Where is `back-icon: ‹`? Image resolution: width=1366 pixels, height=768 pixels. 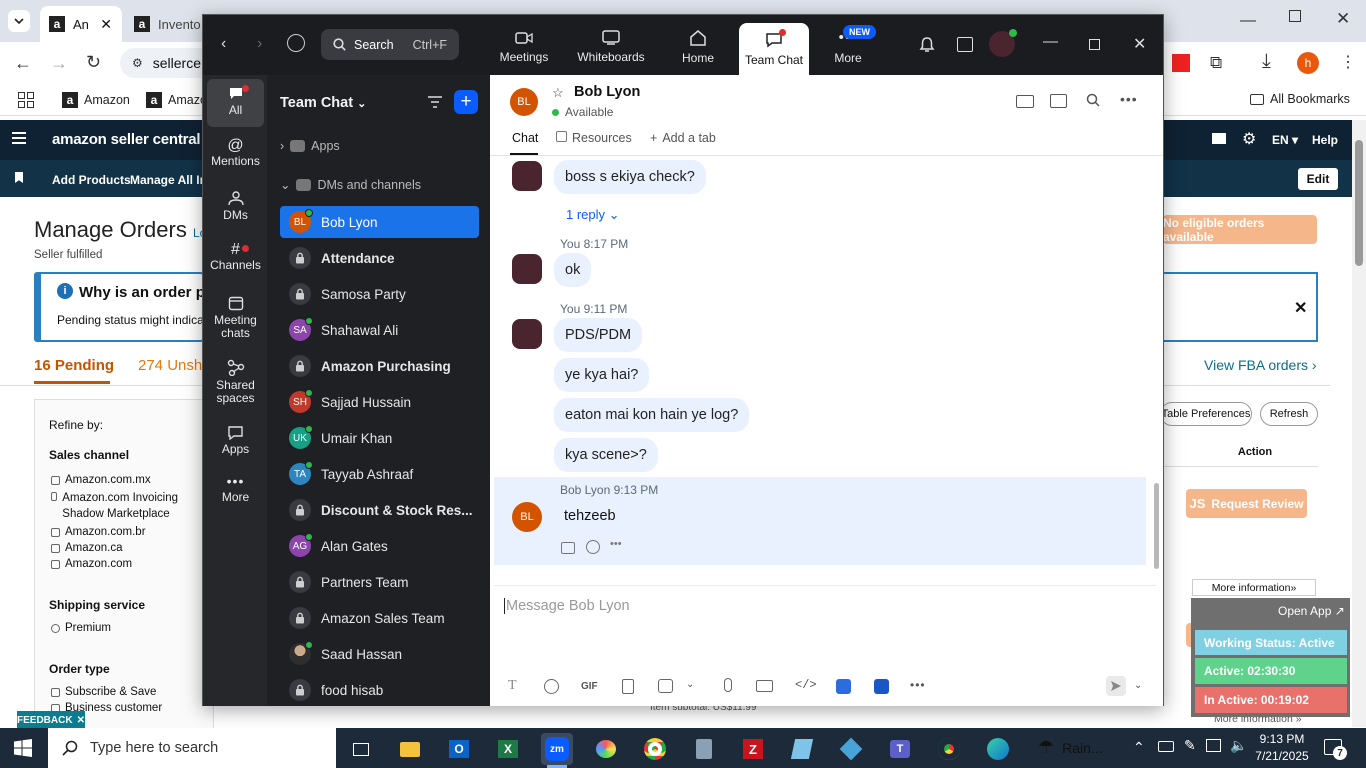
back-icon: ‹ is located at coordinates (223, 44).